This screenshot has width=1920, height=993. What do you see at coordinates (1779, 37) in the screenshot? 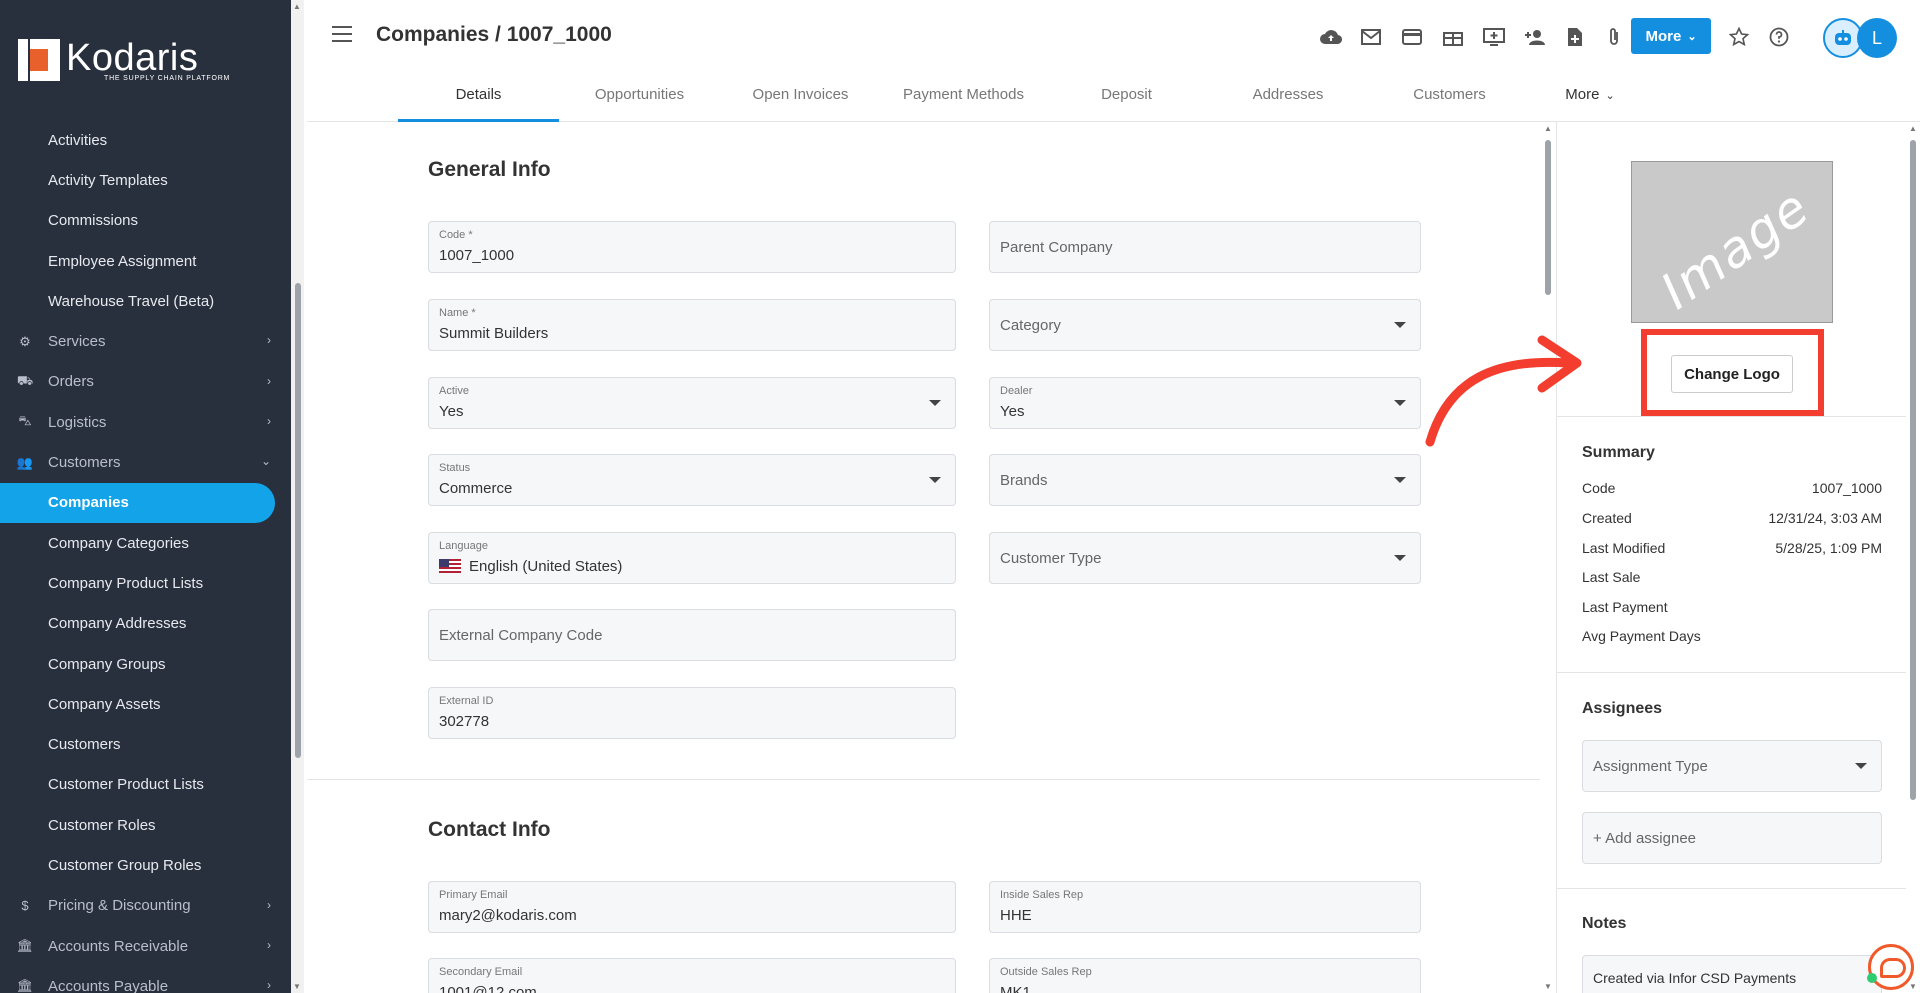
I see `help-icon` at bounding box center [1779, 37].